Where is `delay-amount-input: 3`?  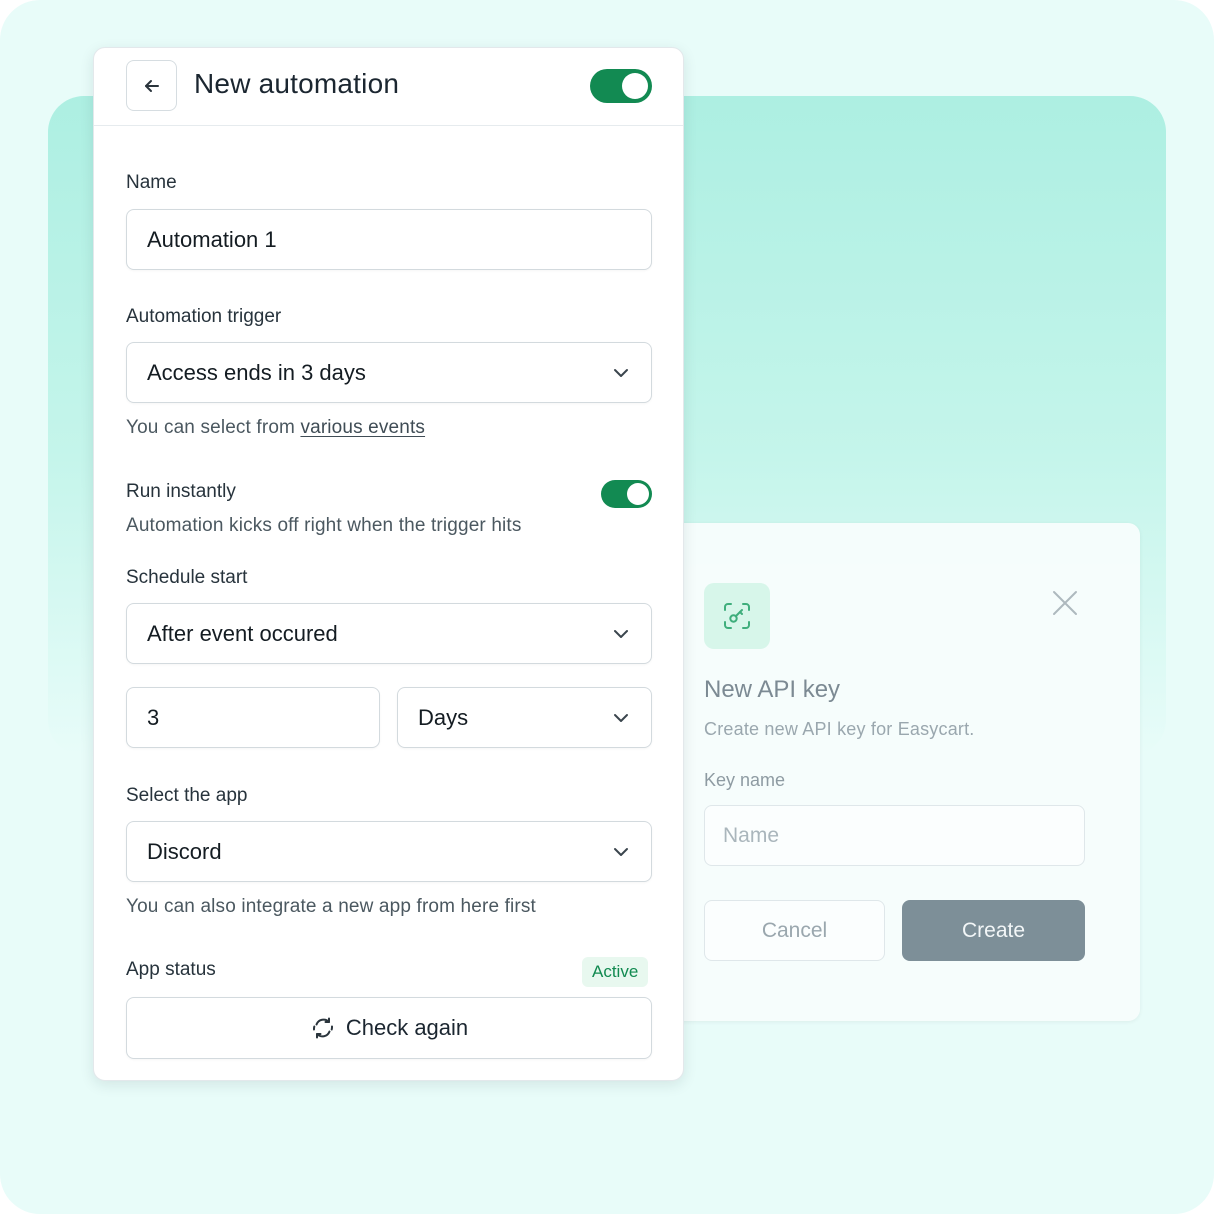
delay-amount-input: 3 is located at coordinates (253, 717).